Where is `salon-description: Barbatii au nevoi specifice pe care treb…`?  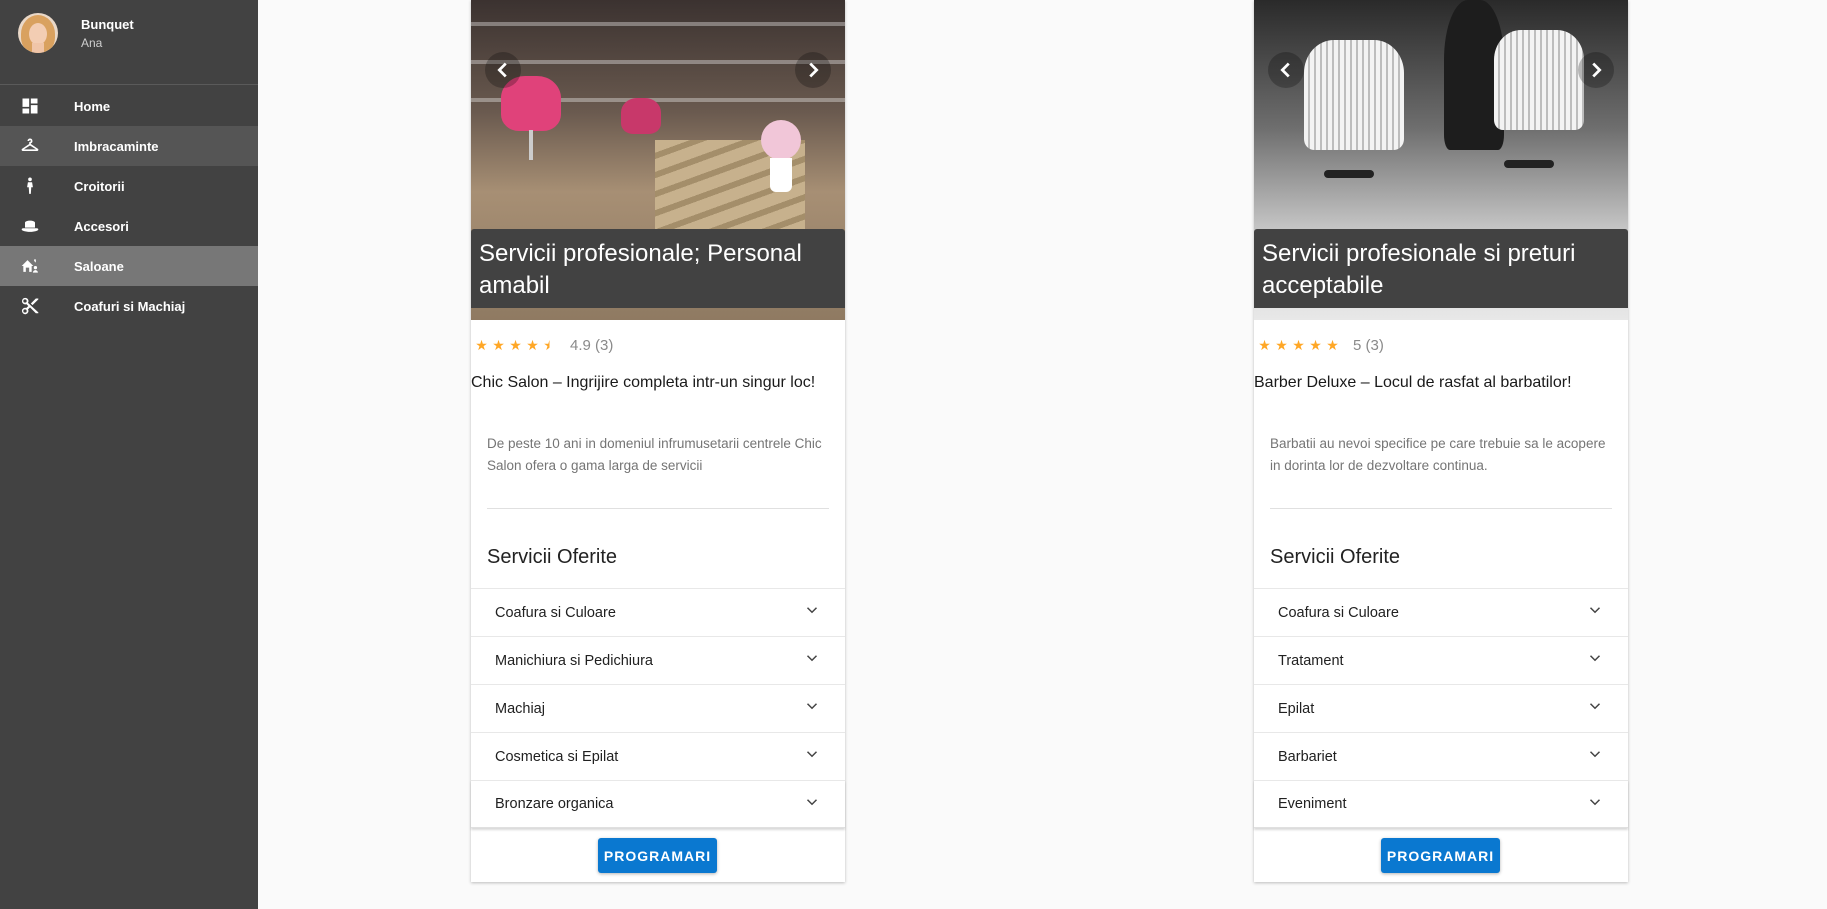
salon-description: Barbatii au nevoi specifice pe care treb… is located at coordinates (1438, 454).